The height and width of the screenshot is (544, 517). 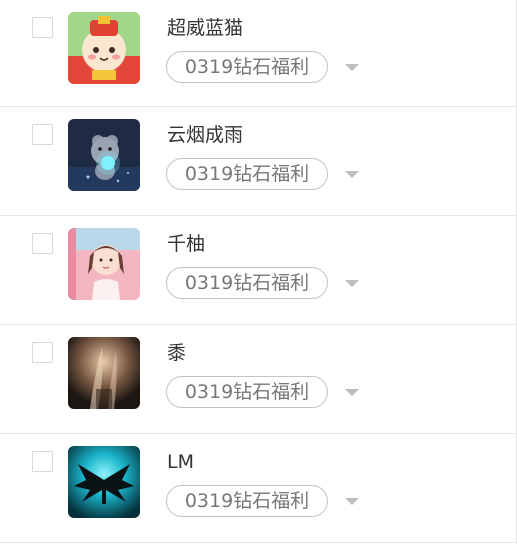 I want to click on smoky-scene-avatar-icon, so click(x=104, y=373).